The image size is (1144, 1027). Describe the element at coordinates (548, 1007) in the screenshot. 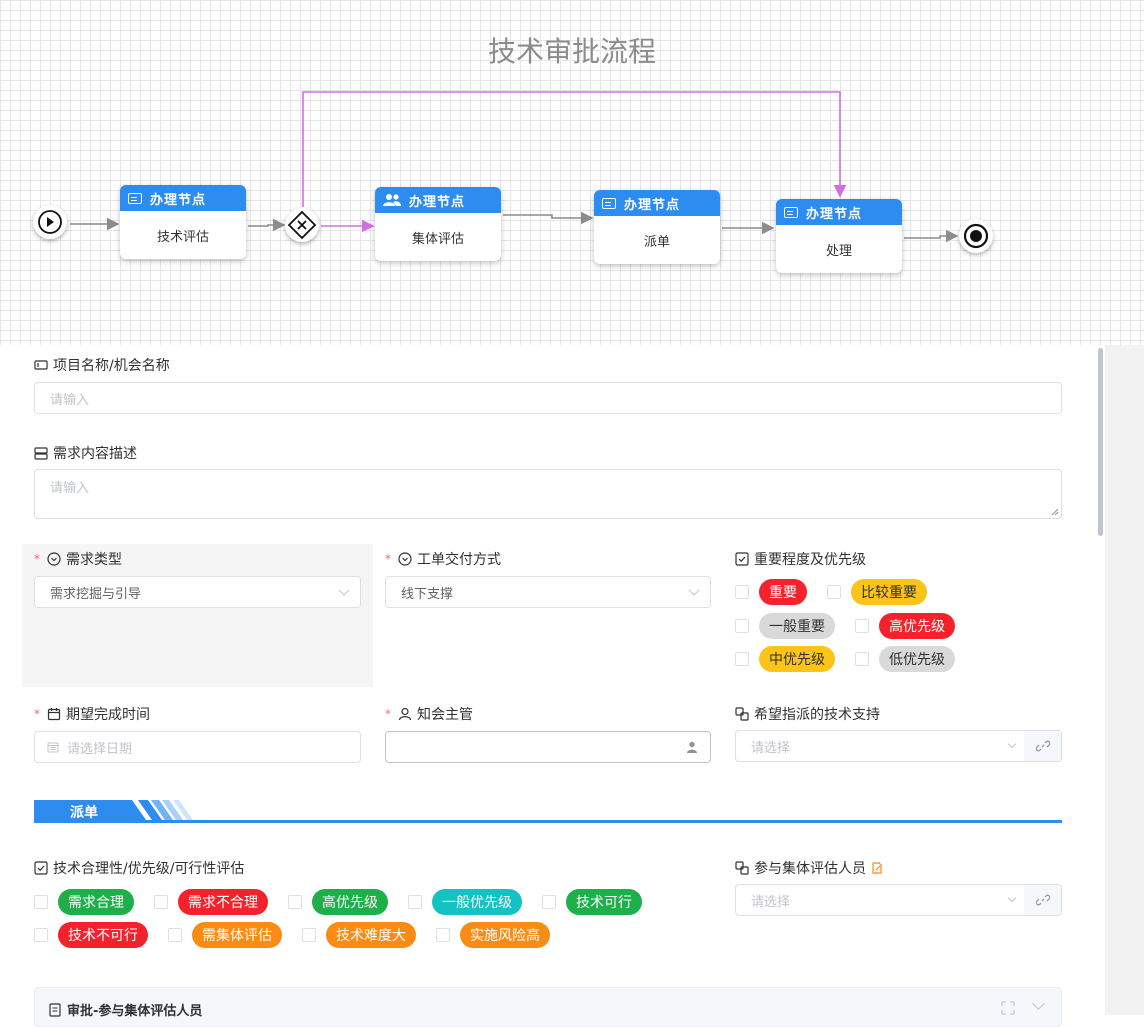

I see `approval-panel-header: 审批-参与集体评估人员` at that location.